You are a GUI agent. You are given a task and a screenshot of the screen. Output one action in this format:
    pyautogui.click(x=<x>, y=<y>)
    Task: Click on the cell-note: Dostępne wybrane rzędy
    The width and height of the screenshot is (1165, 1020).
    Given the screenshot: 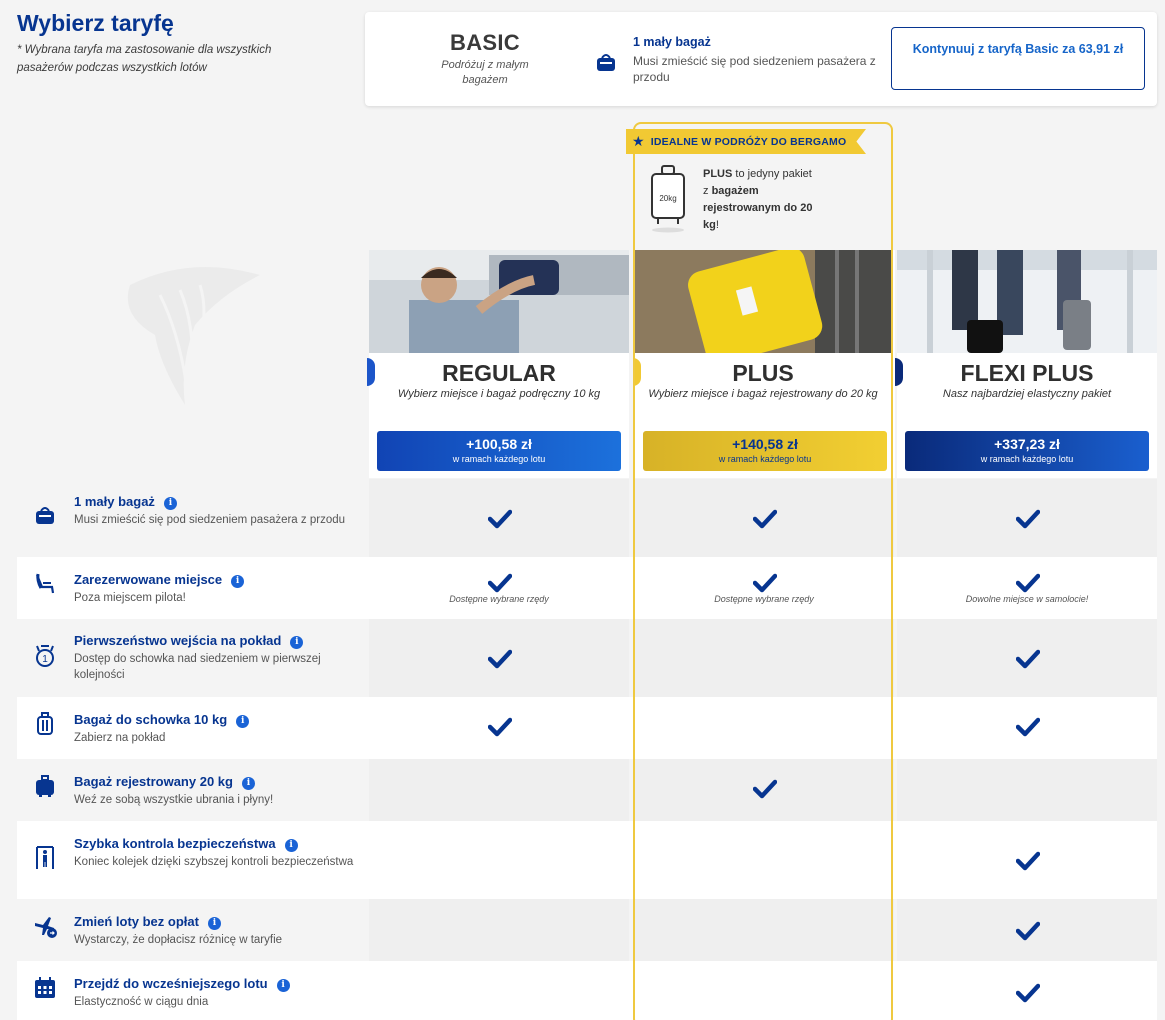 What is the action you would take?
    pyautogui.click(x=499, y=599)
    